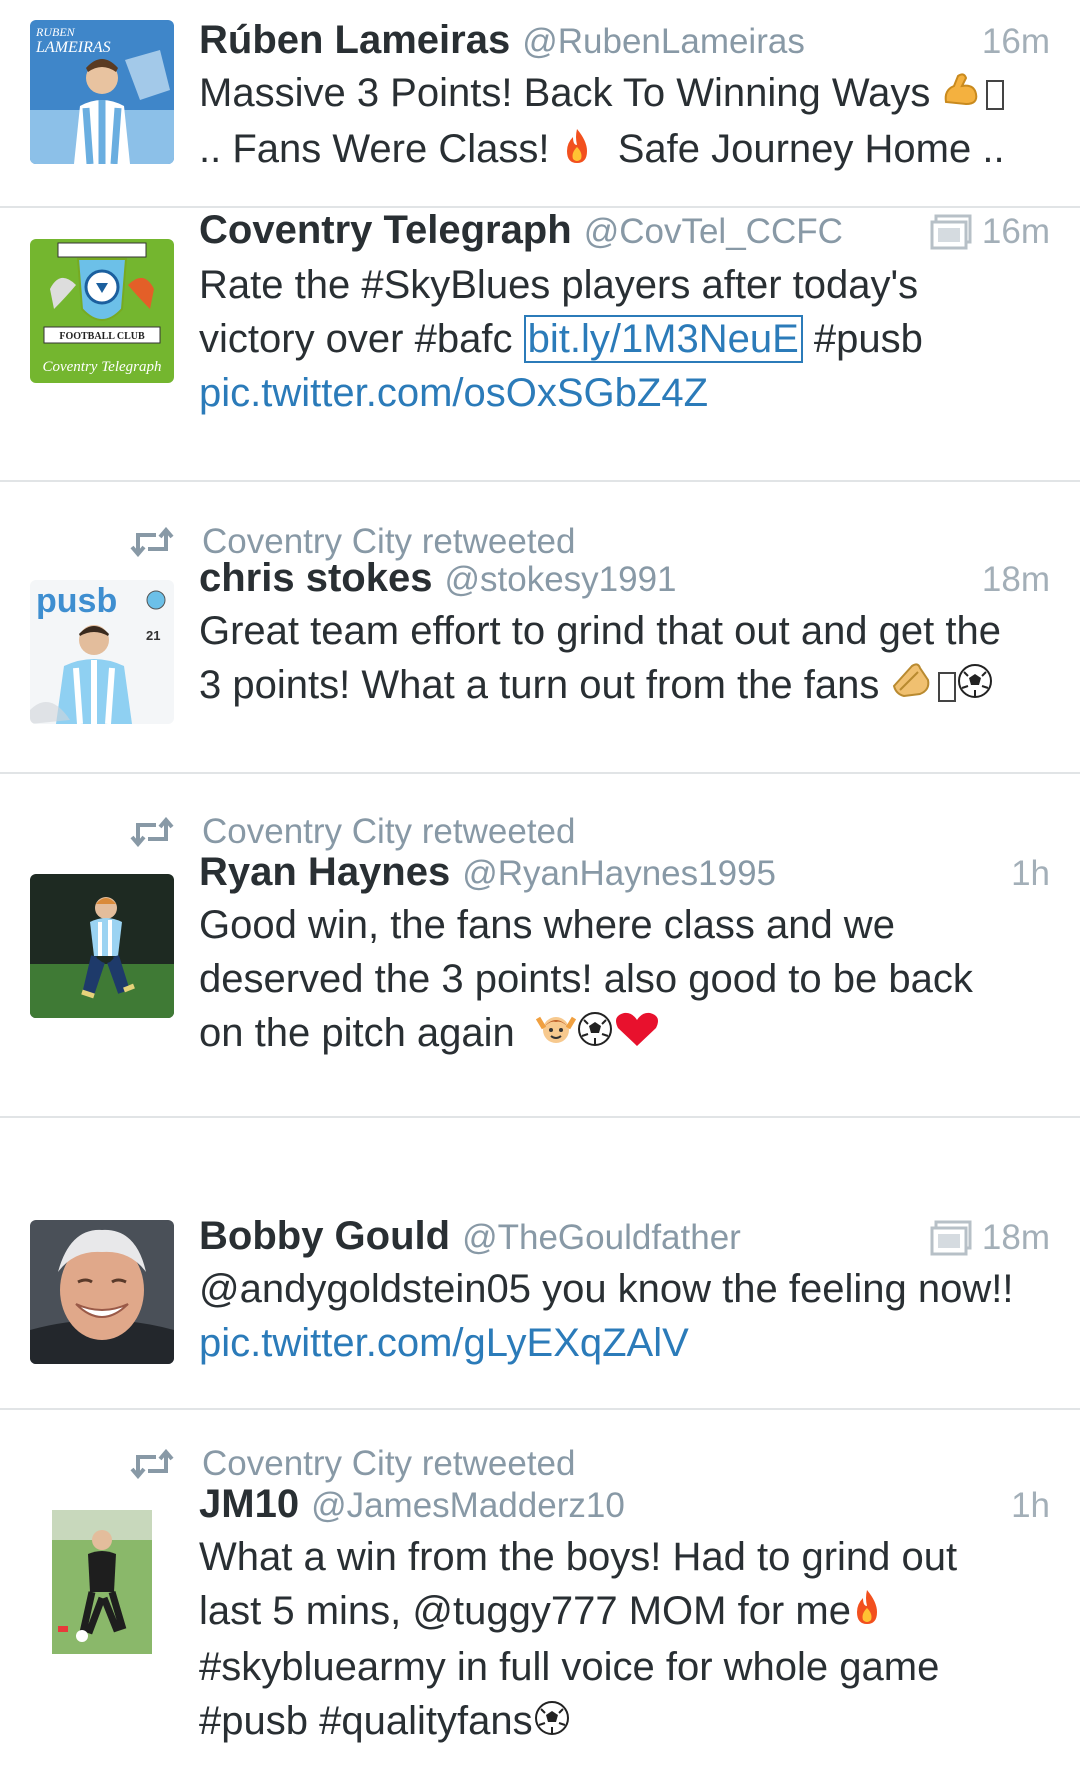 The height and width of the screenshot is (1780, 1080). I want to click on author-handle: @stokesy1991, so click(560, 580).